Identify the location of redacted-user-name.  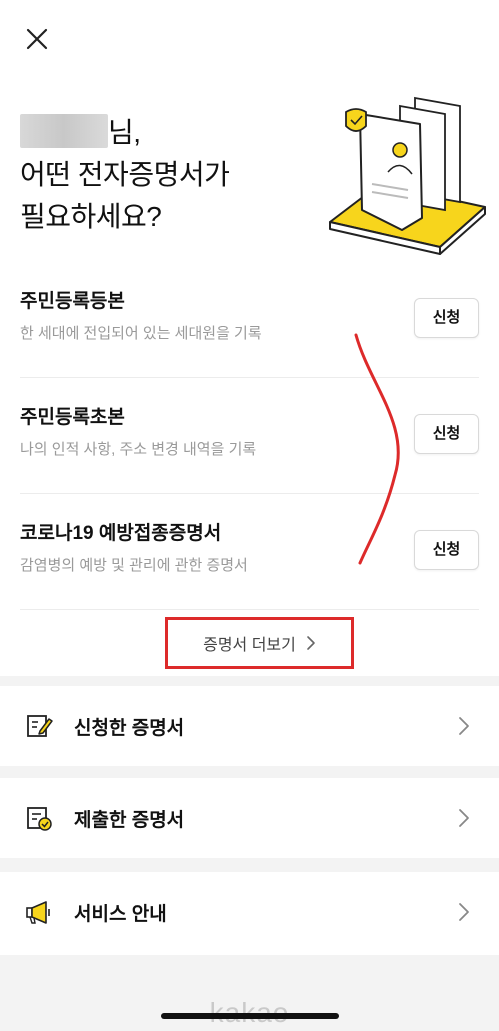
(64, 131).